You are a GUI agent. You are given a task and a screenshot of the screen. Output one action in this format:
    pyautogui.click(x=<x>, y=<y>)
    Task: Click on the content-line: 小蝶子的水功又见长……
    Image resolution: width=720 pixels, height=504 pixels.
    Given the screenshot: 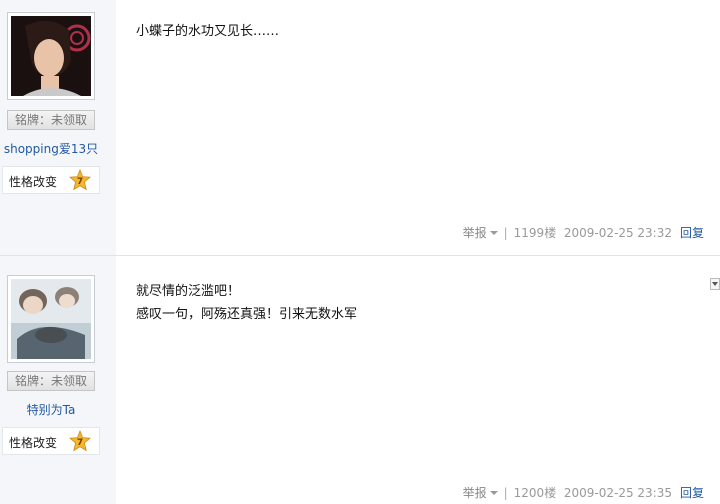 What is the action you would take?
    pyautogui.click(x=208, y=31)
    